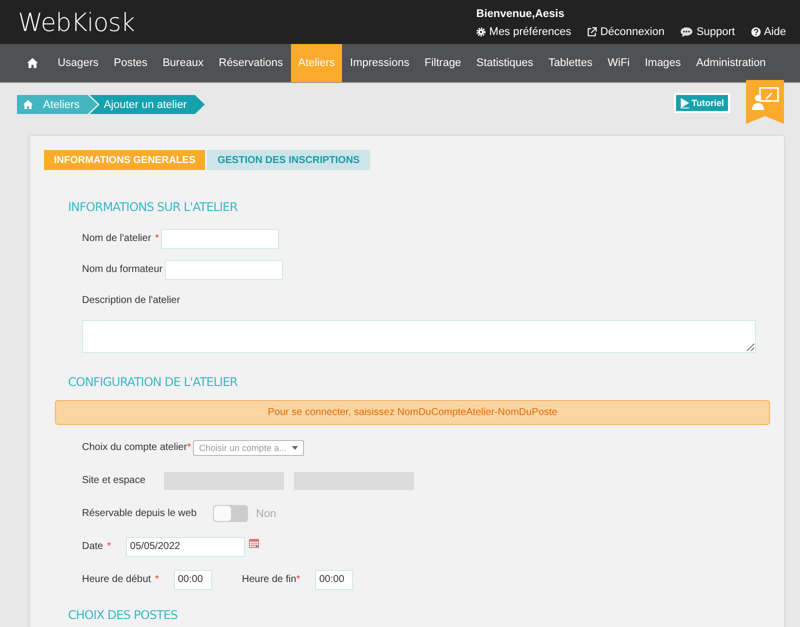 The height and width of the screenshot is (627, 800). What do you see at coordinates (755, 32) in the screenshot?
I see `help-icon` at bounding box center [755, 32].